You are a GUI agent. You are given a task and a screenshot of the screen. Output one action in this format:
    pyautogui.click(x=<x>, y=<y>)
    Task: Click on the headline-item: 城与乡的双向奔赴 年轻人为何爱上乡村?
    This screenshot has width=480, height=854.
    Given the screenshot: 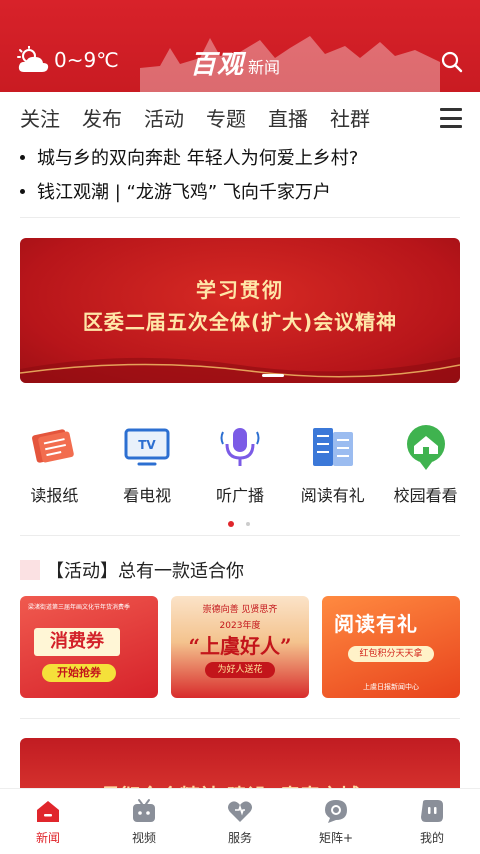 What is the action you would take?
    pyautogui.click(x=240, y=157)
    